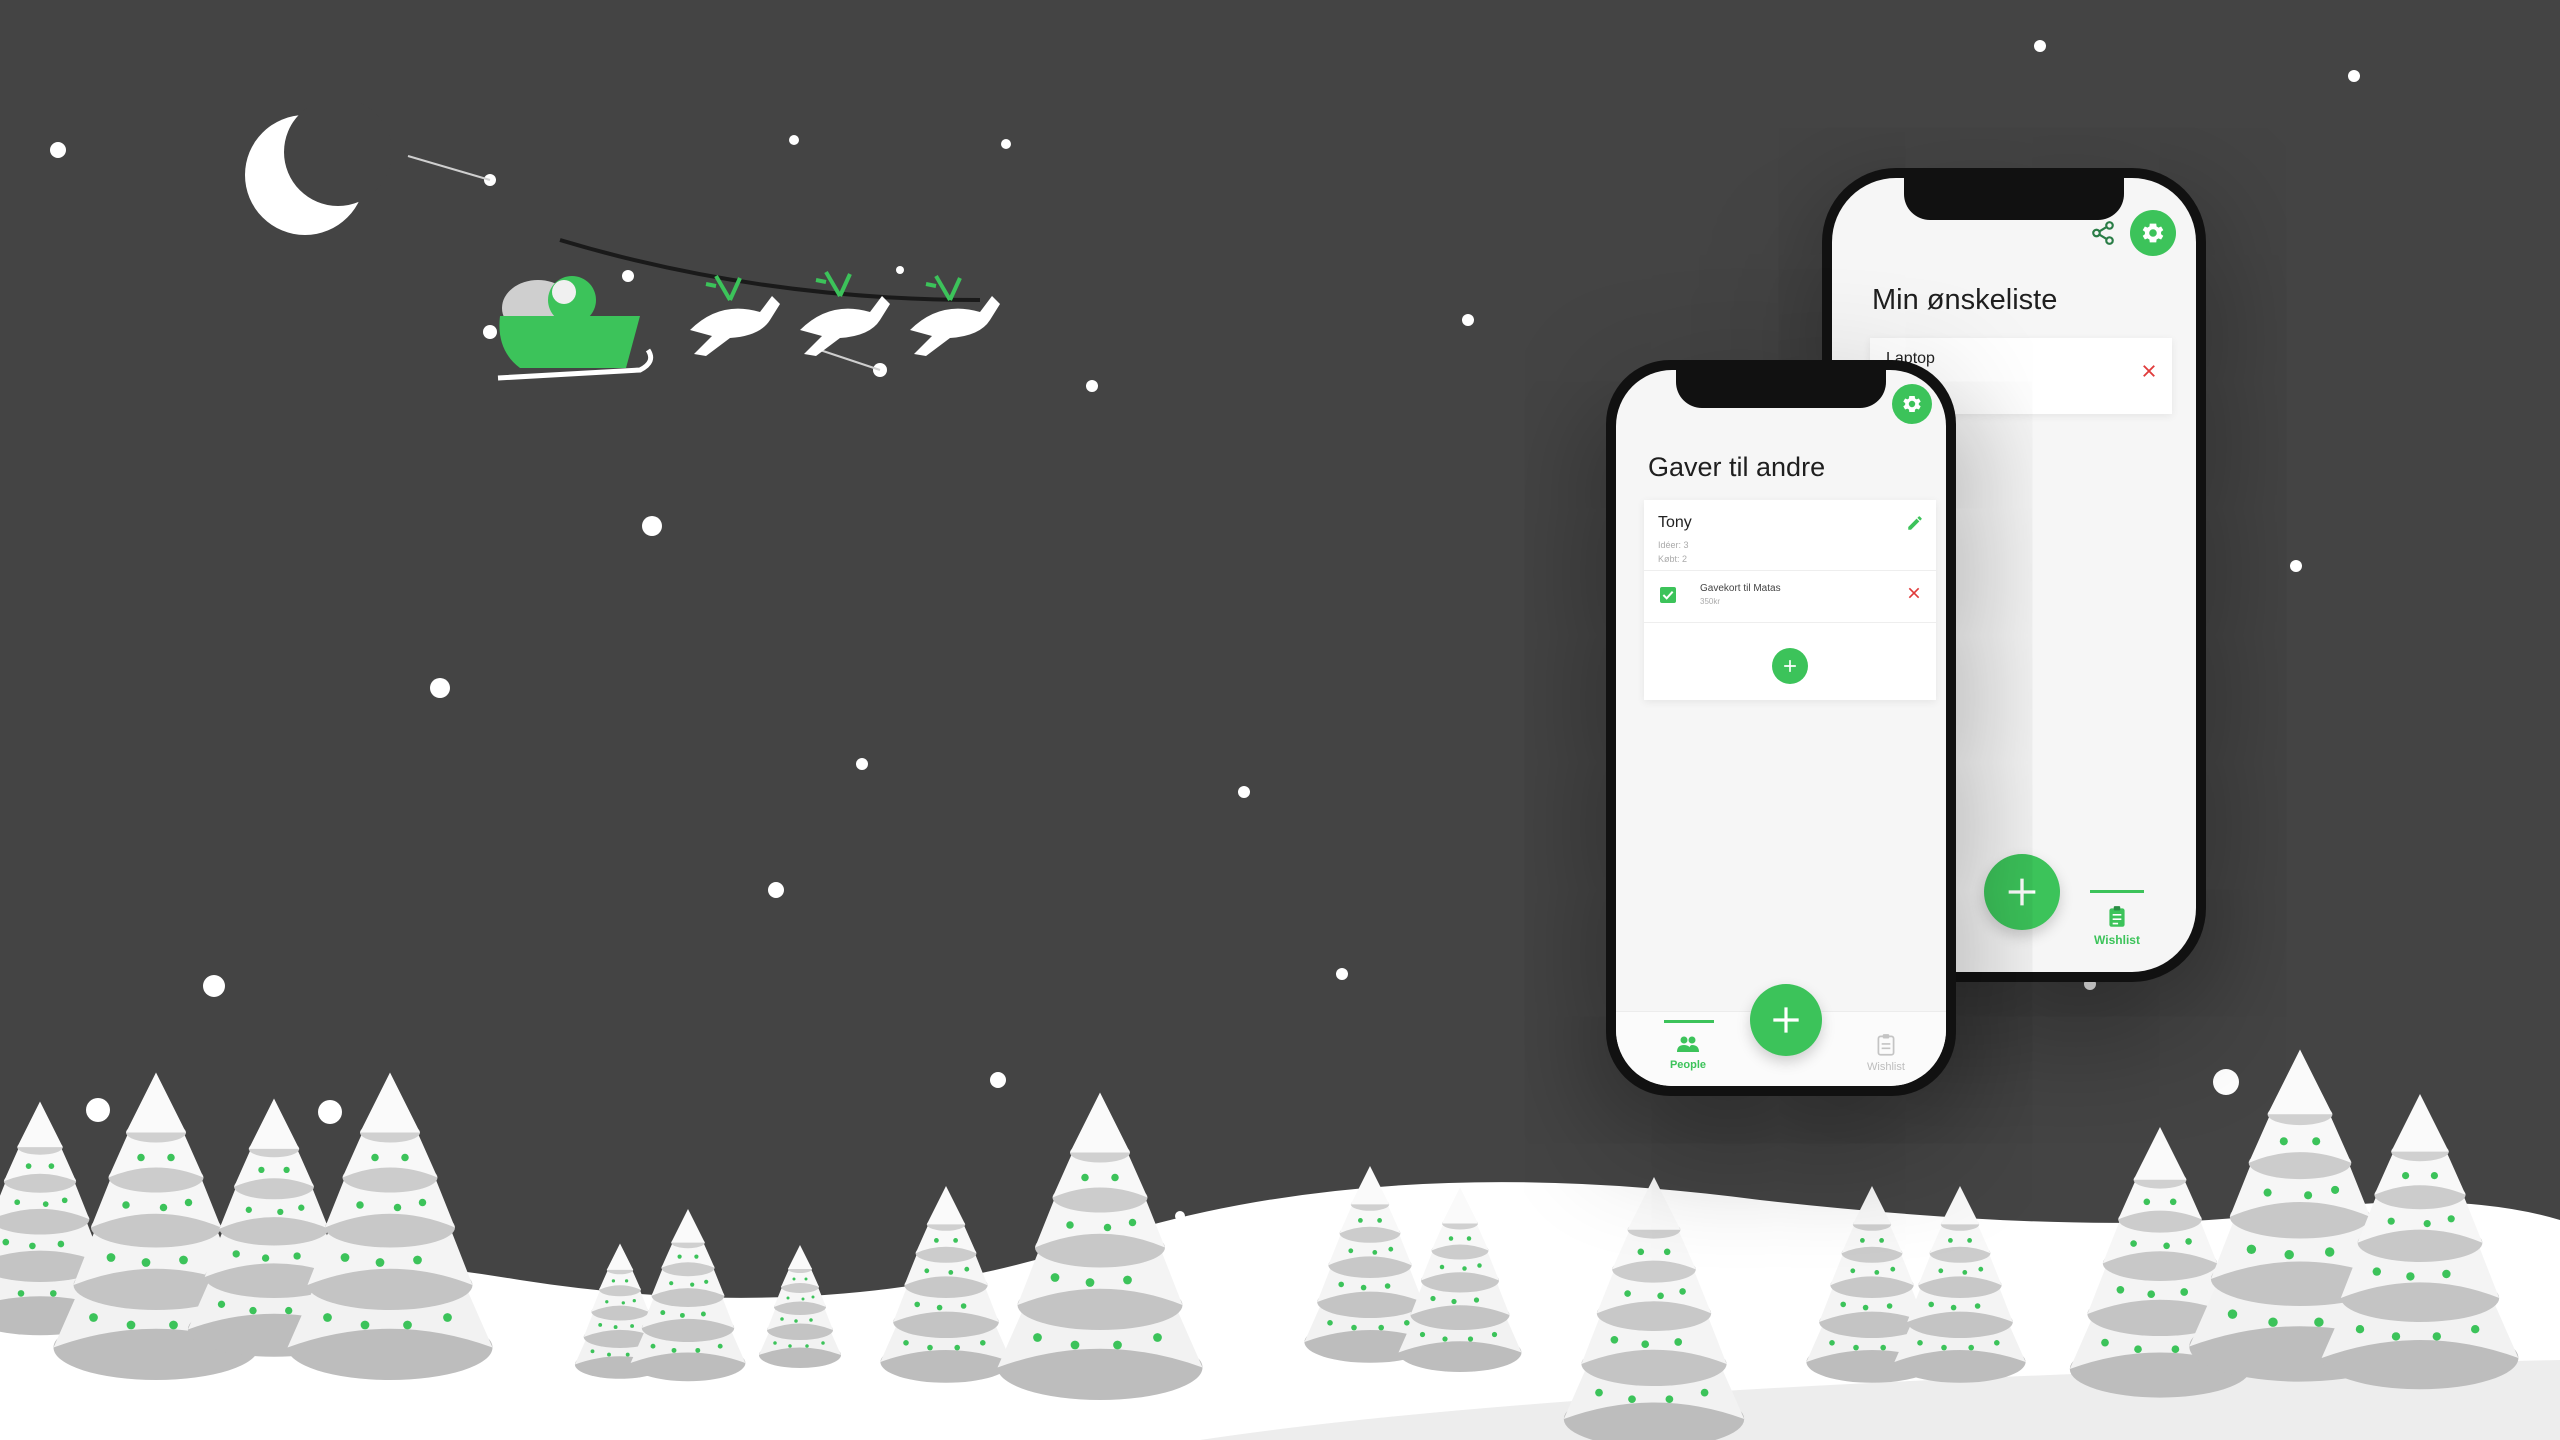 This screenshot has width=2560, height=1440. What do you see at coordinates (2103, 233) in the screenshot?
I see `share-icon` at bounding box center [2103, 233].